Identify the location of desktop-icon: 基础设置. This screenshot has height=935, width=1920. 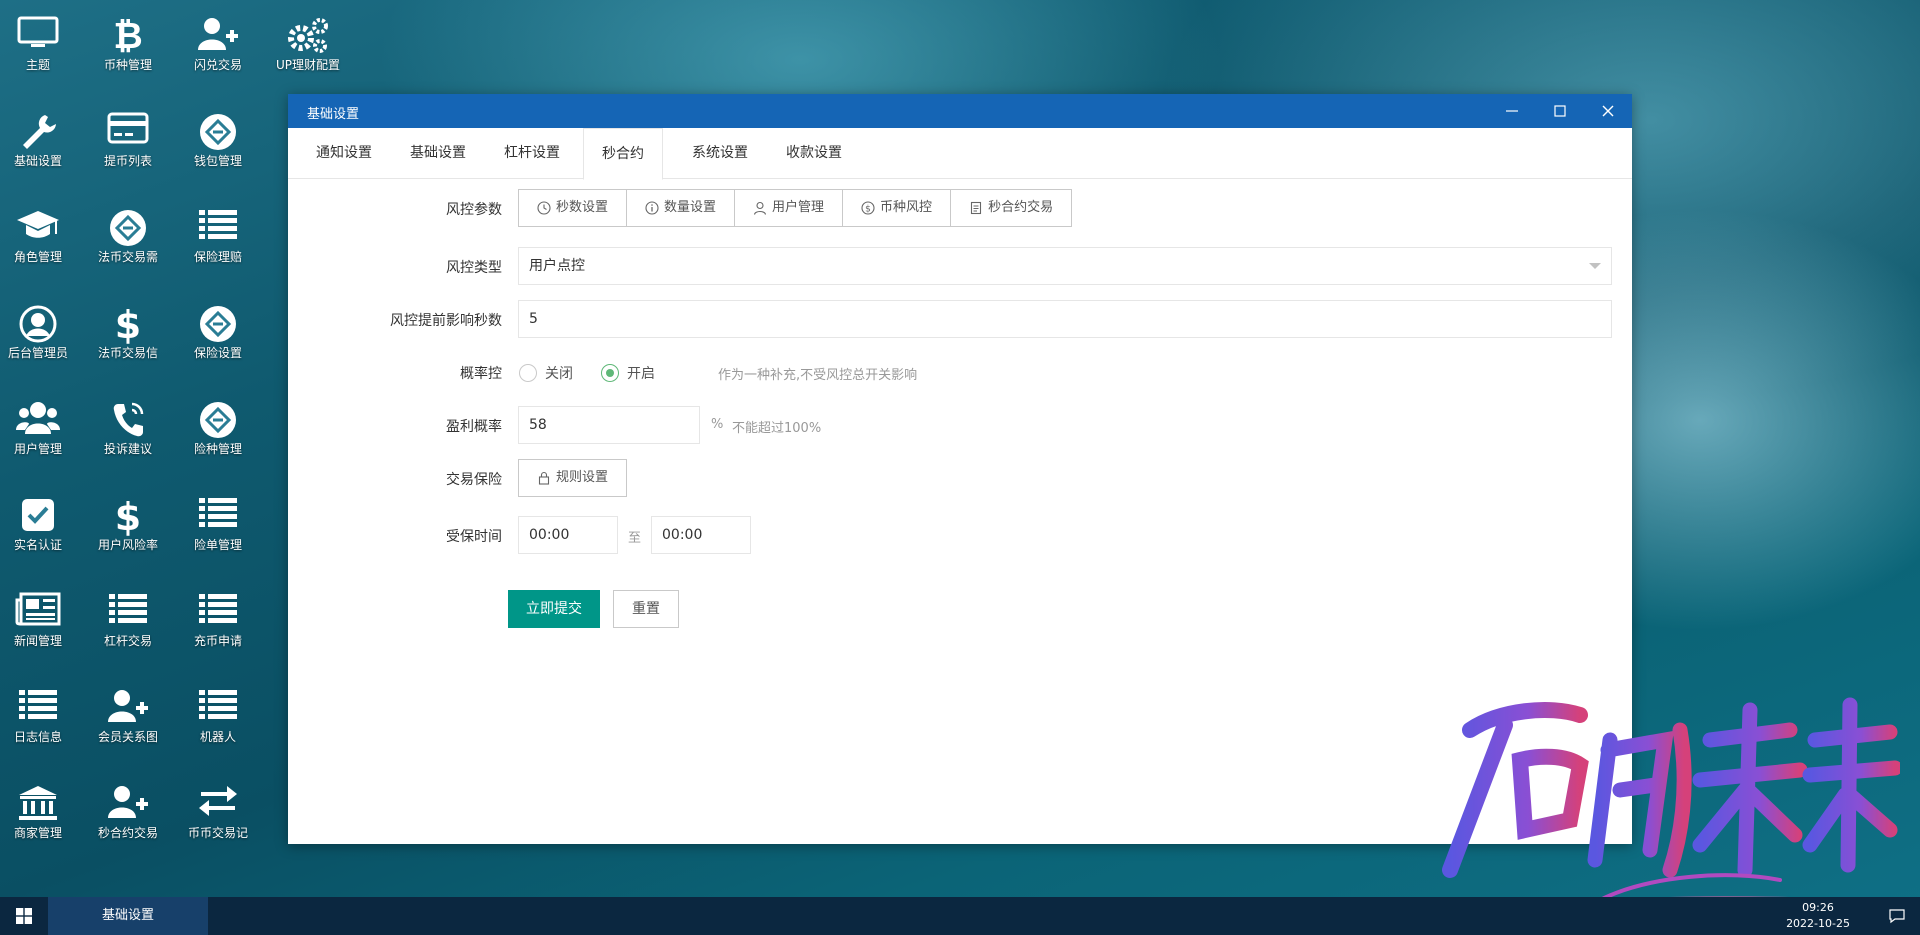
(40, 141).